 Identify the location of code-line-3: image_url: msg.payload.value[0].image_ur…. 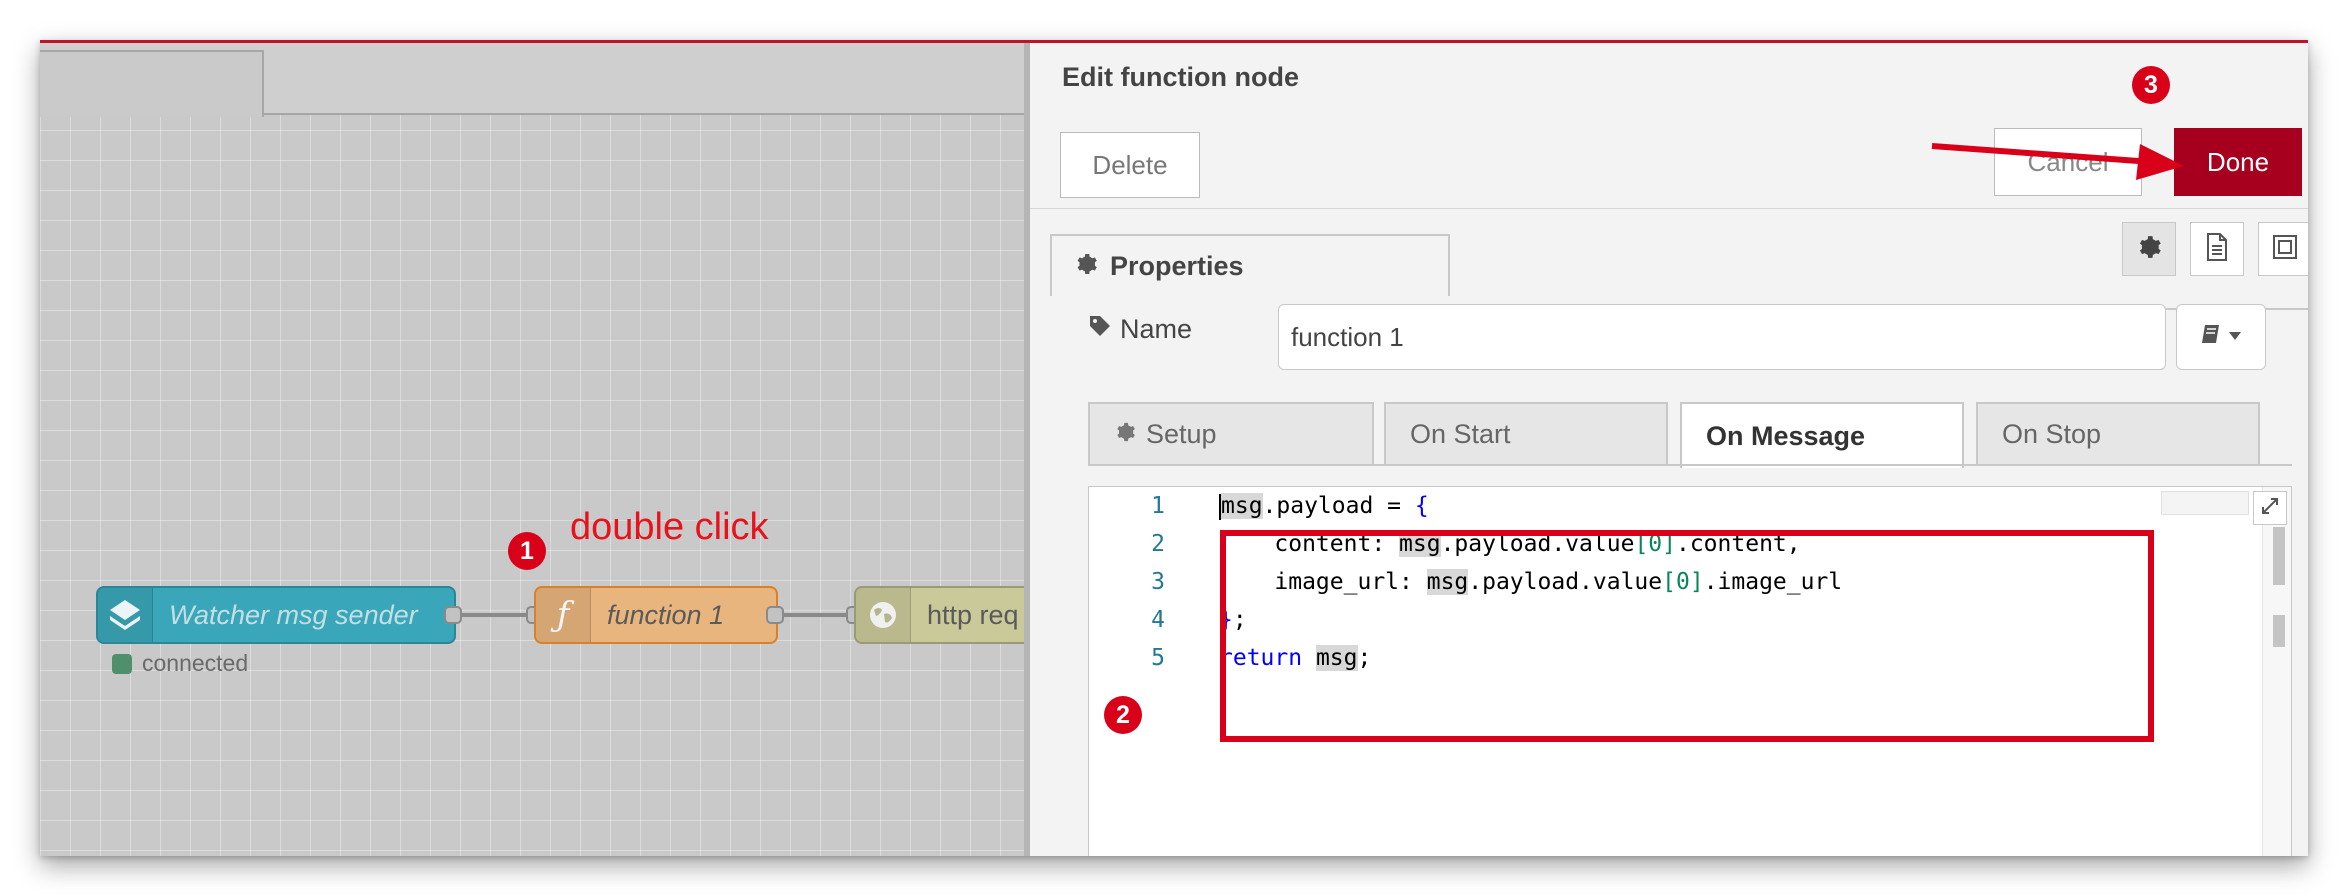
(1531, 582).